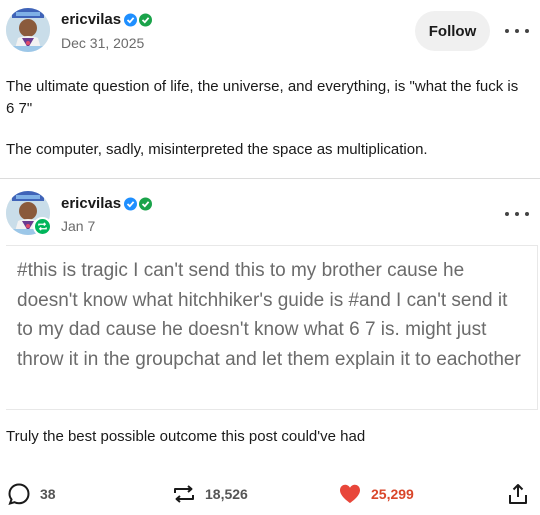  Describe the element at coordinates (350, 493) in the screenshot. I see `like-heart-icon` at that location.